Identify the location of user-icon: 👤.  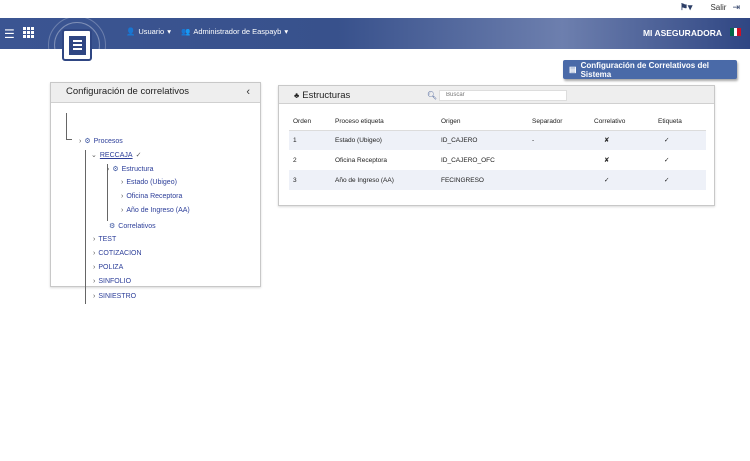
(131, 31).